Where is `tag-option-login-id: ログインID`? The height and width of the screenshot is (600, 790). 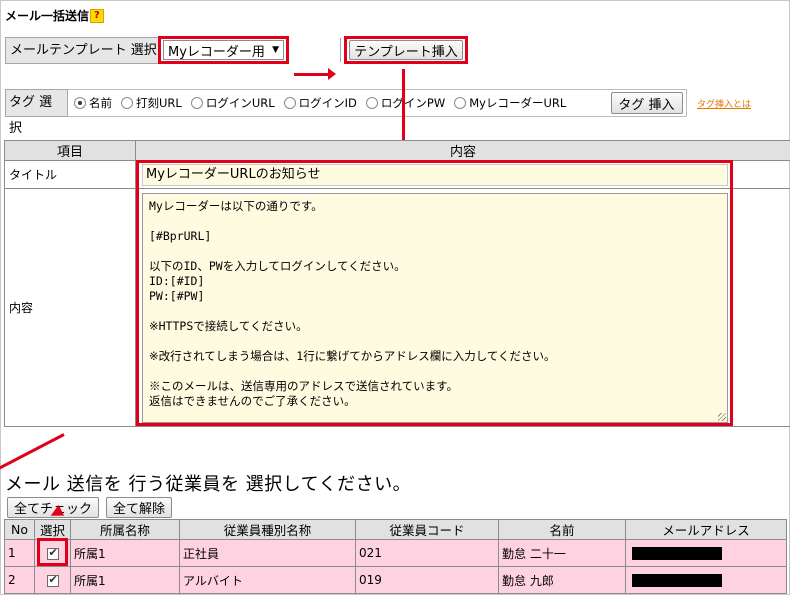 tag-option-login-id: ログインID is located at coordinates (320, 103).